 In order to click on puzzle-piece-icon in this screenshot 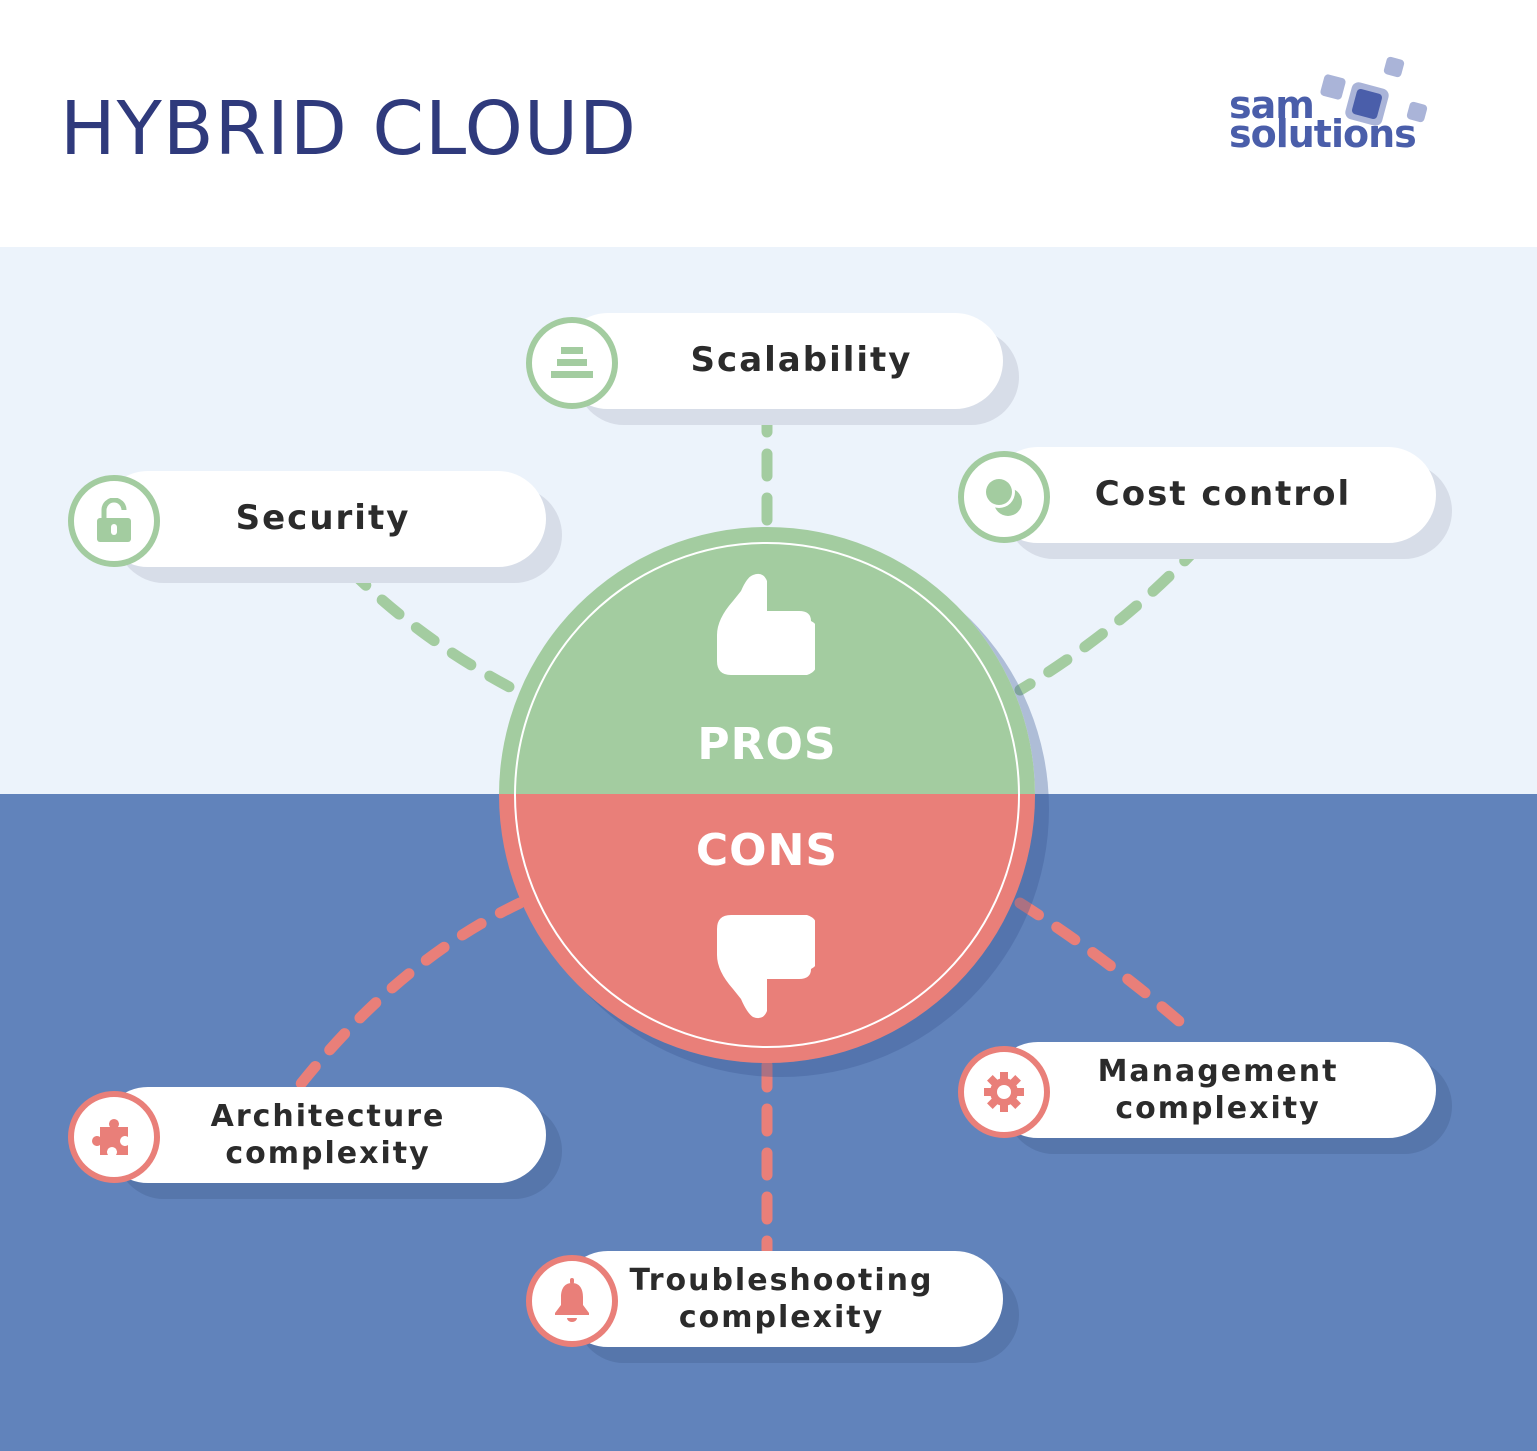, I will do `click(114, 1137)`.